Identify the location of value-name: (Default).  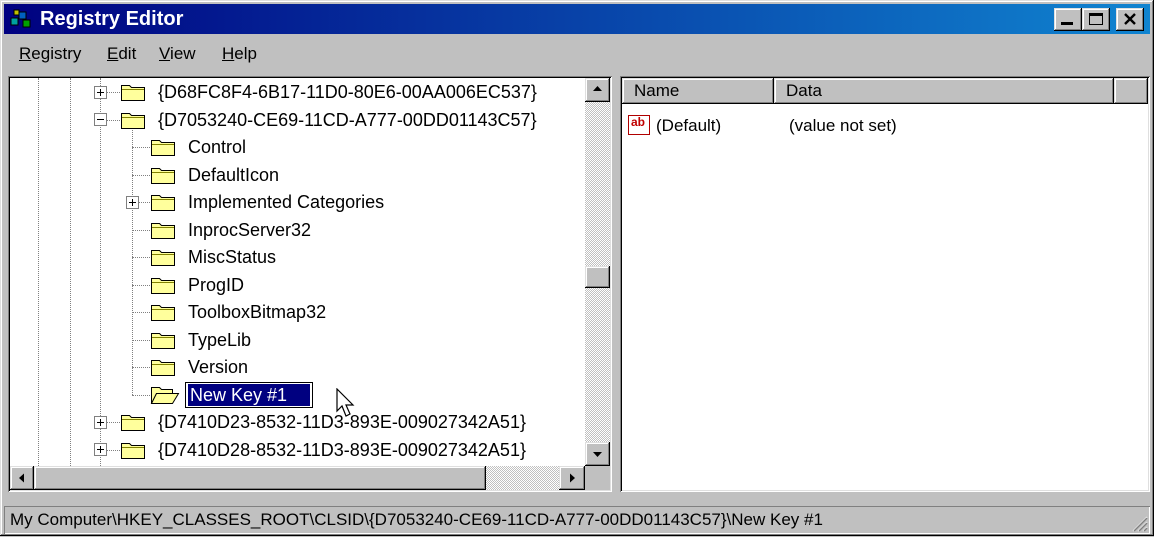
(689, 125).